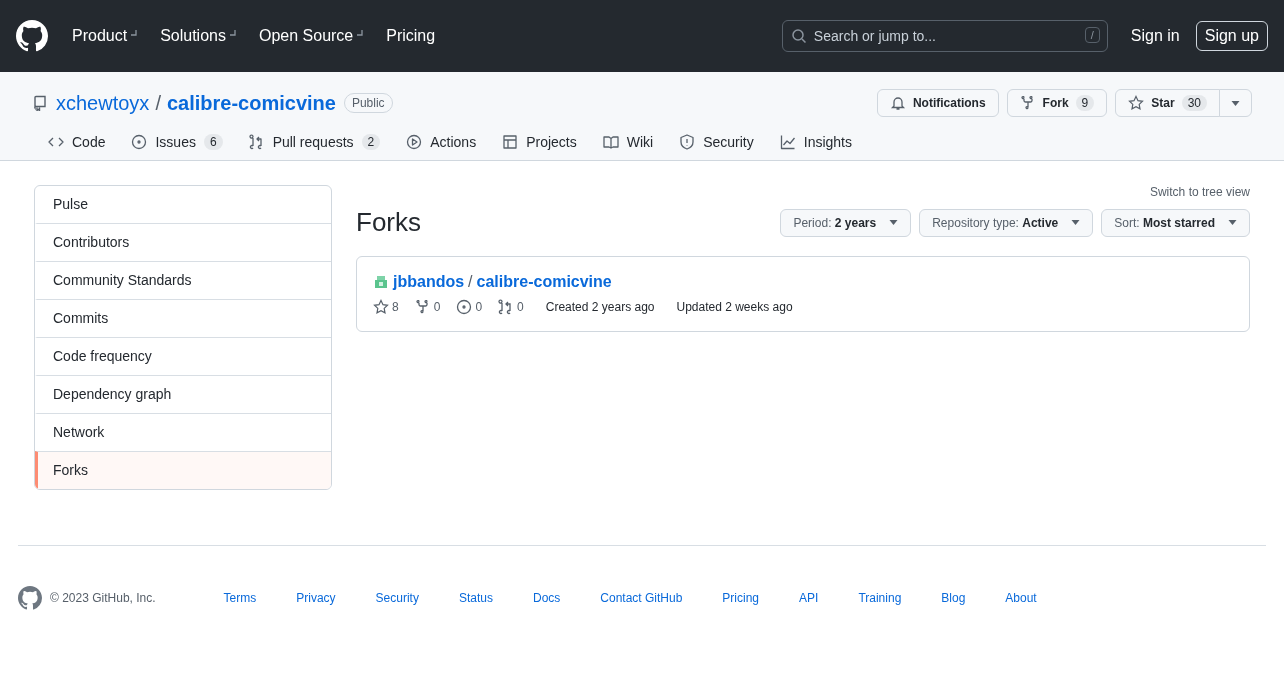  I want to click on menu-item: Code frequency, so click(183, 356).